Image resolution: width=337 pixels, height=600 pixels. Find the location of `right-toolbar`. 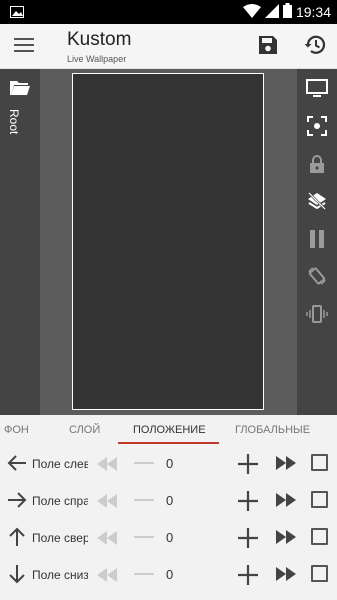

right-toolbar is located at coordinates (317, 242).